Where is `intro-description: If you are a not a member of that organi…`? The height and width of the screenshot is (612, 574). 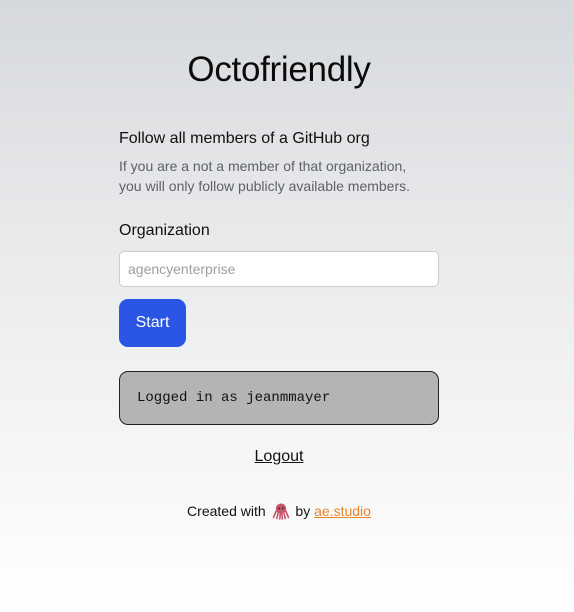 intro-description: If you are a not a member of that organi… is located at coordinates (279, 176).